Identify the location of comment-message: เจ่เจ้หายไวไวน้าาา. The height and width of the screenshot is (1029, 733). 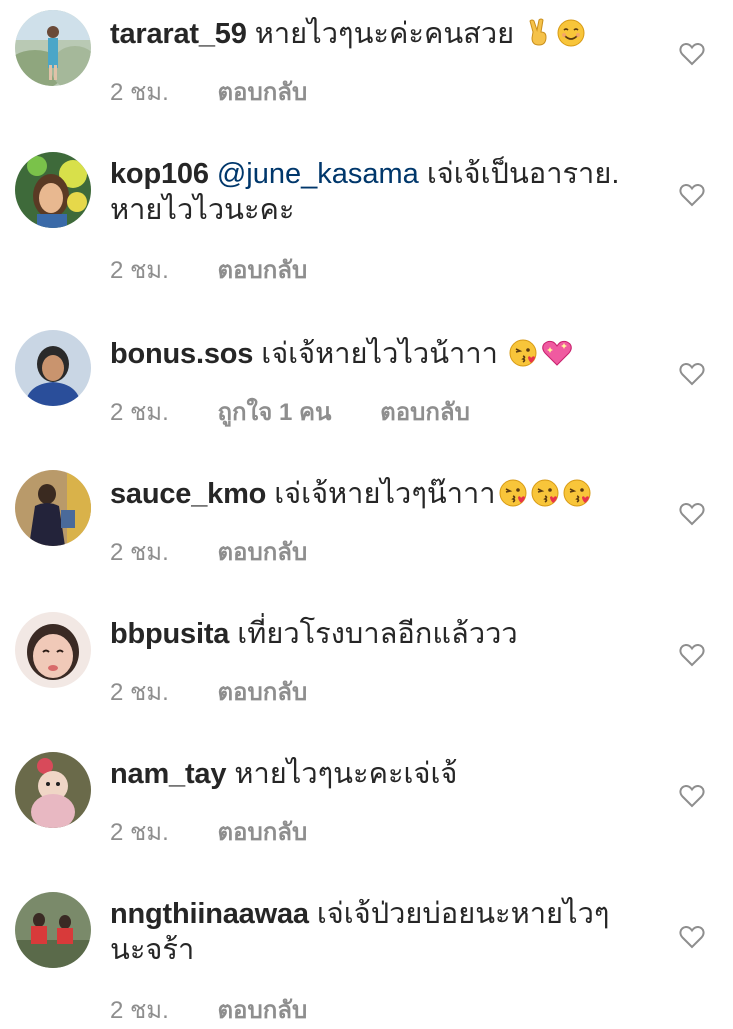
(379, 354).